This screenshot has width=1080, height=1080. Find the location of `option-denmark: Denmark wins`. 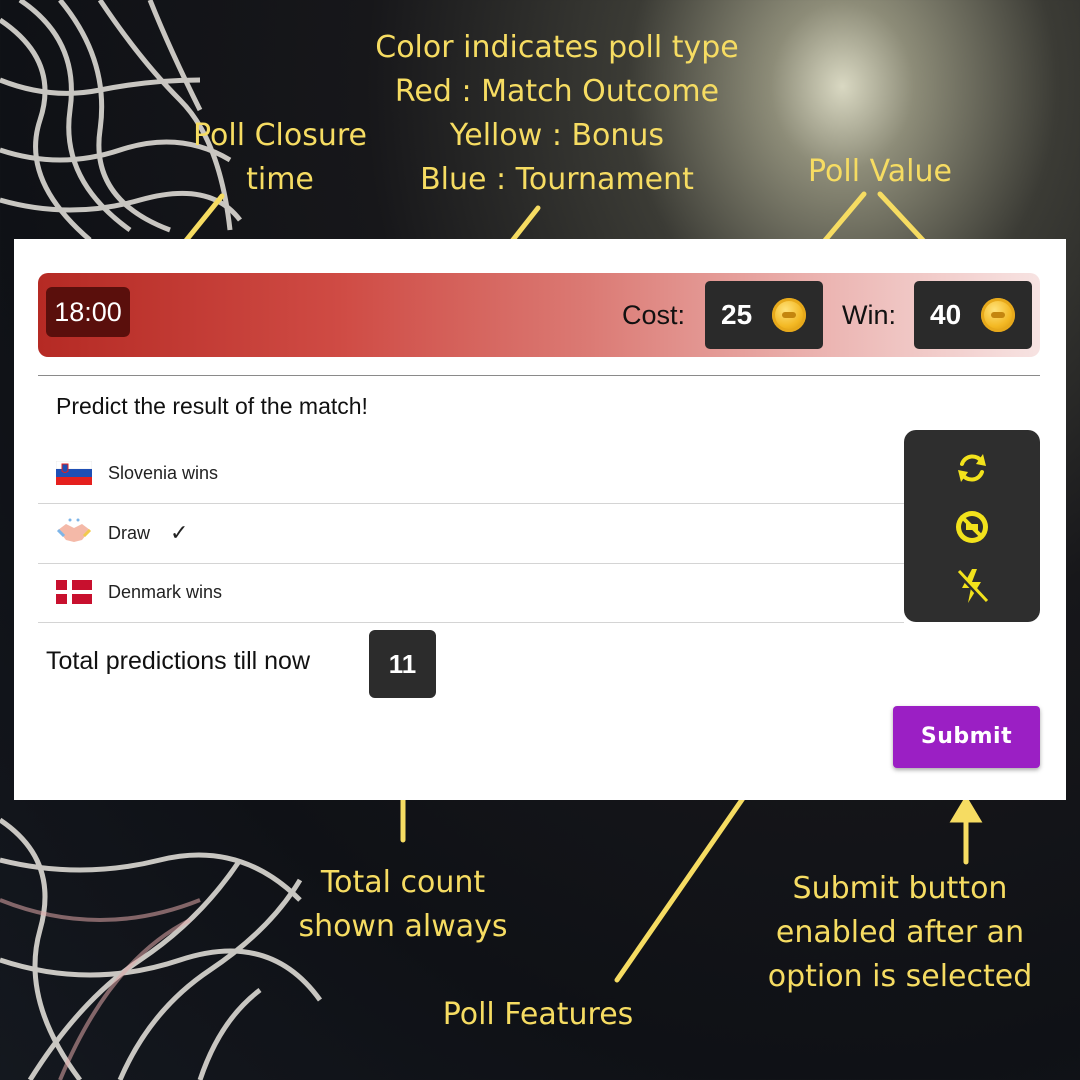

option-denmark: Denmark wins is located at coordinates (471, 593).